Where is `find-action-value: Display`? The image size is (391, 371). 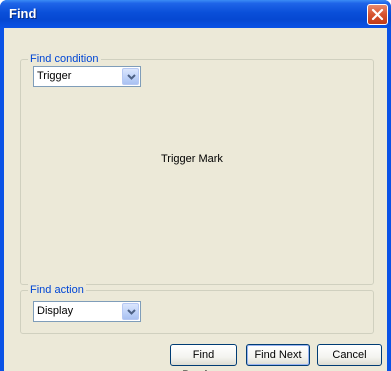
find-action-value: Display is located at coordinates (55, 311).